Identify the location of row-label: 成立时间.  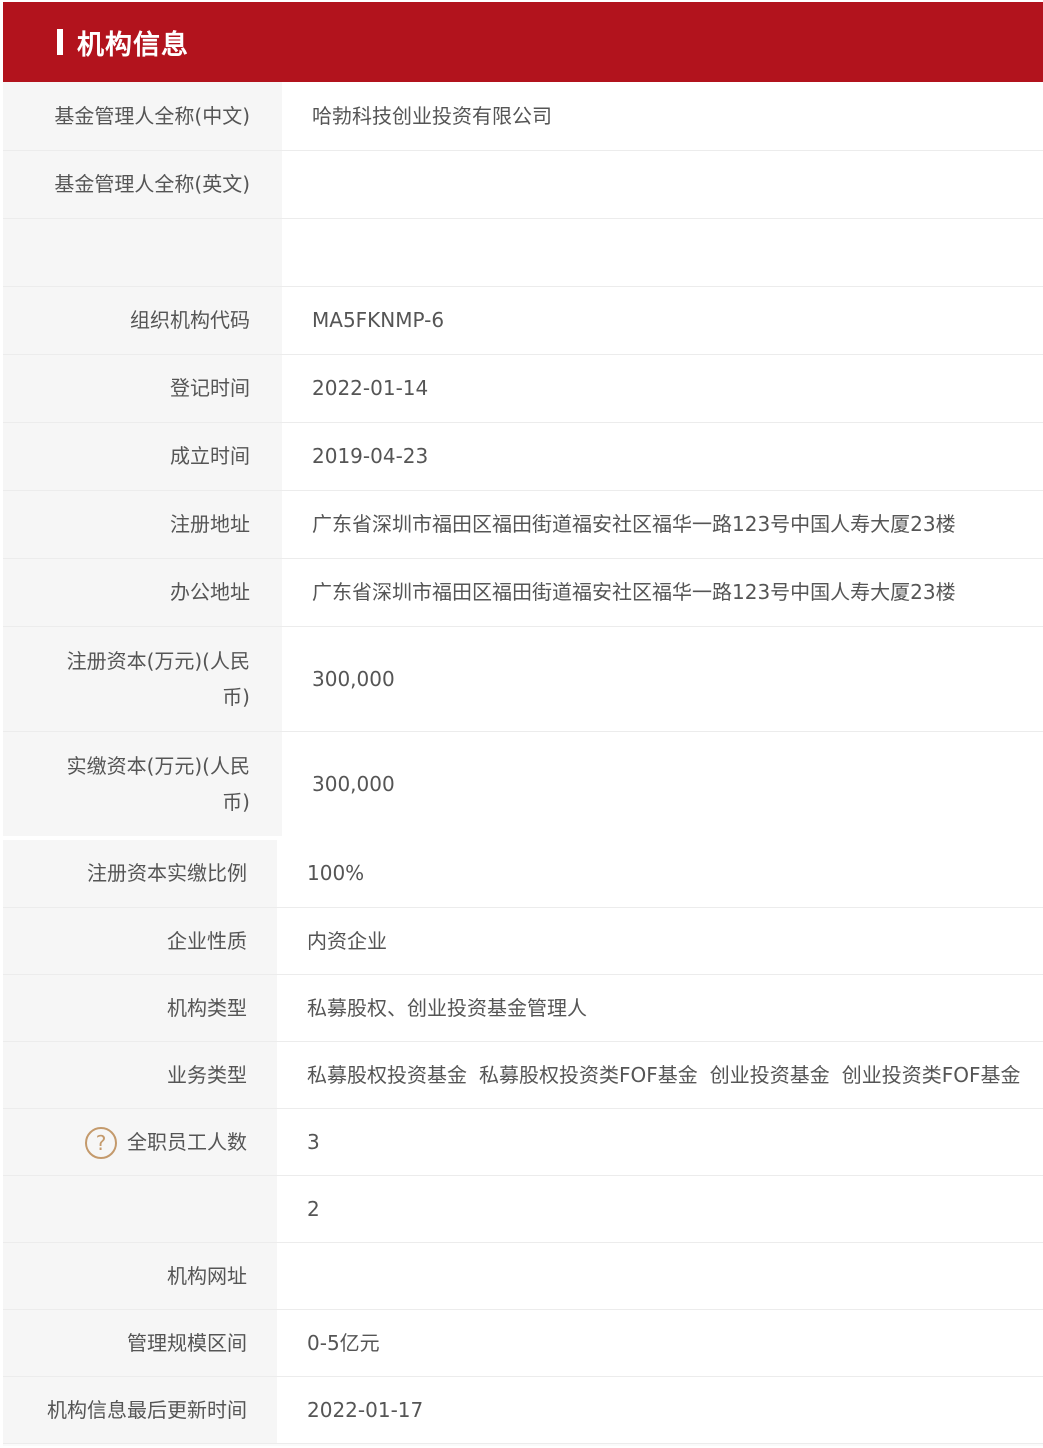
(142, 456).